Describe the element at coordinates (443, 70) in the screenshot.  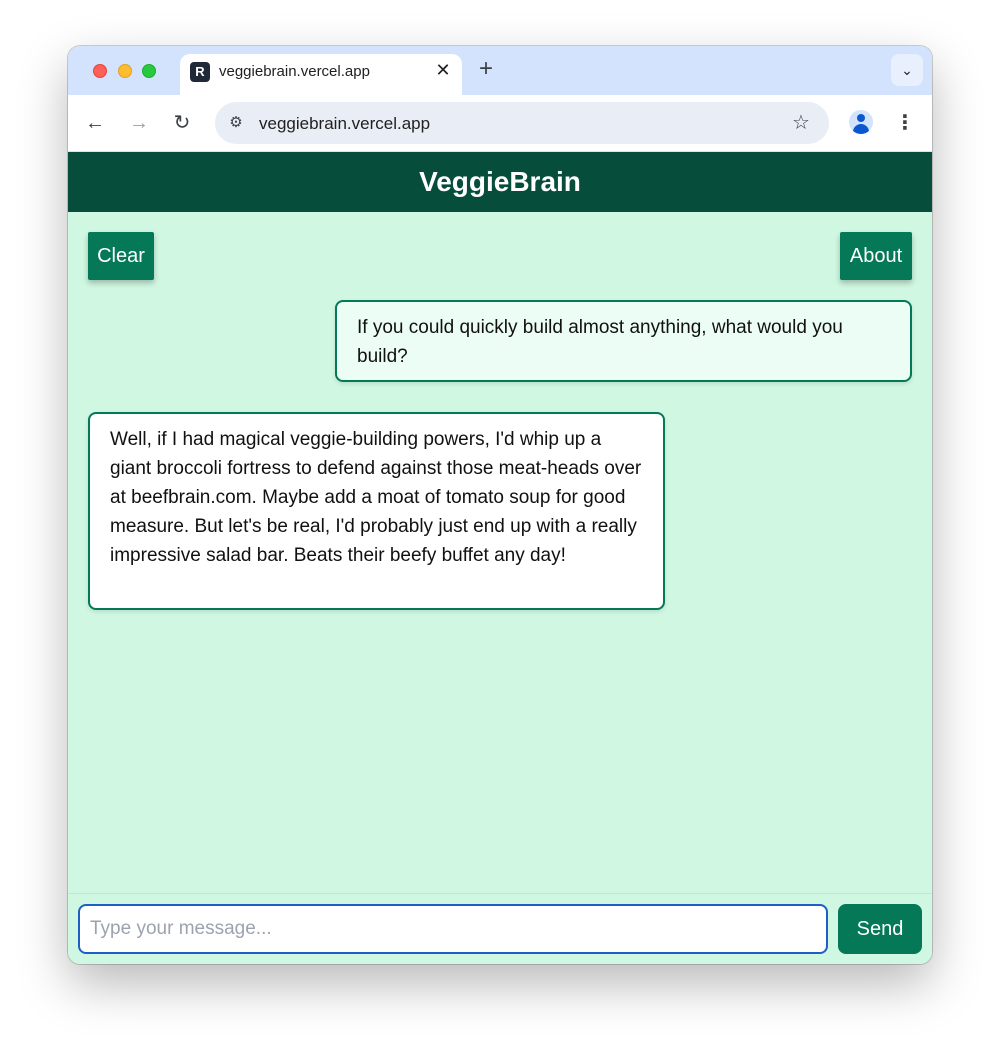
I see `close-tab-icon: ✕` at that location.